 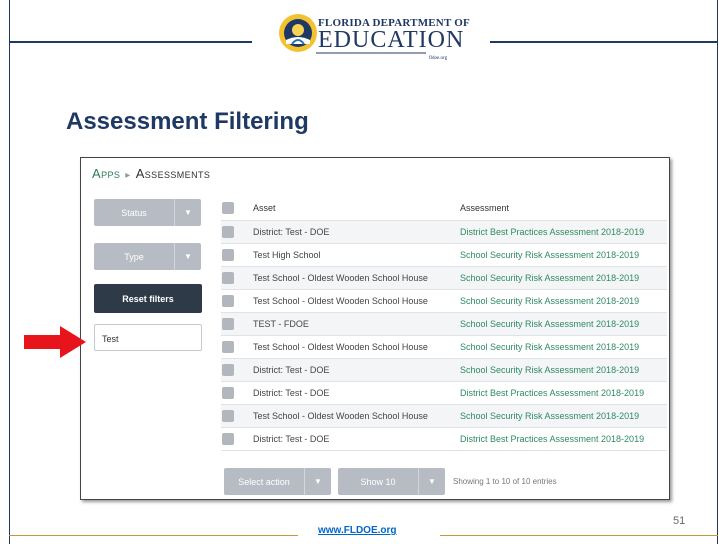 I want to click on column-header-assessment: Assessment, so click(x=484, y=208).